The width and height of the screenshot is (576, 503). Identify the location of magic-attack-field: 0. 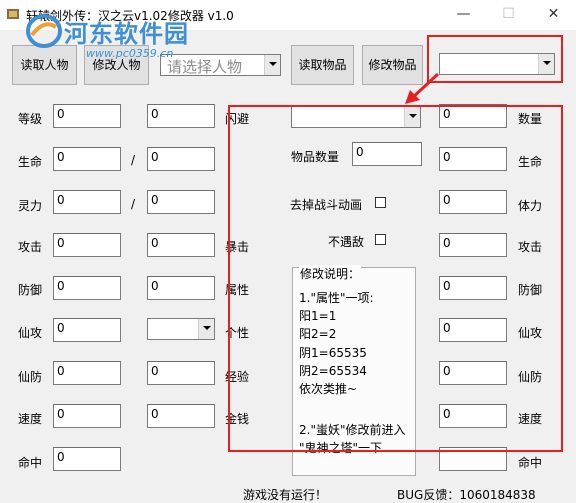
(87, 330).